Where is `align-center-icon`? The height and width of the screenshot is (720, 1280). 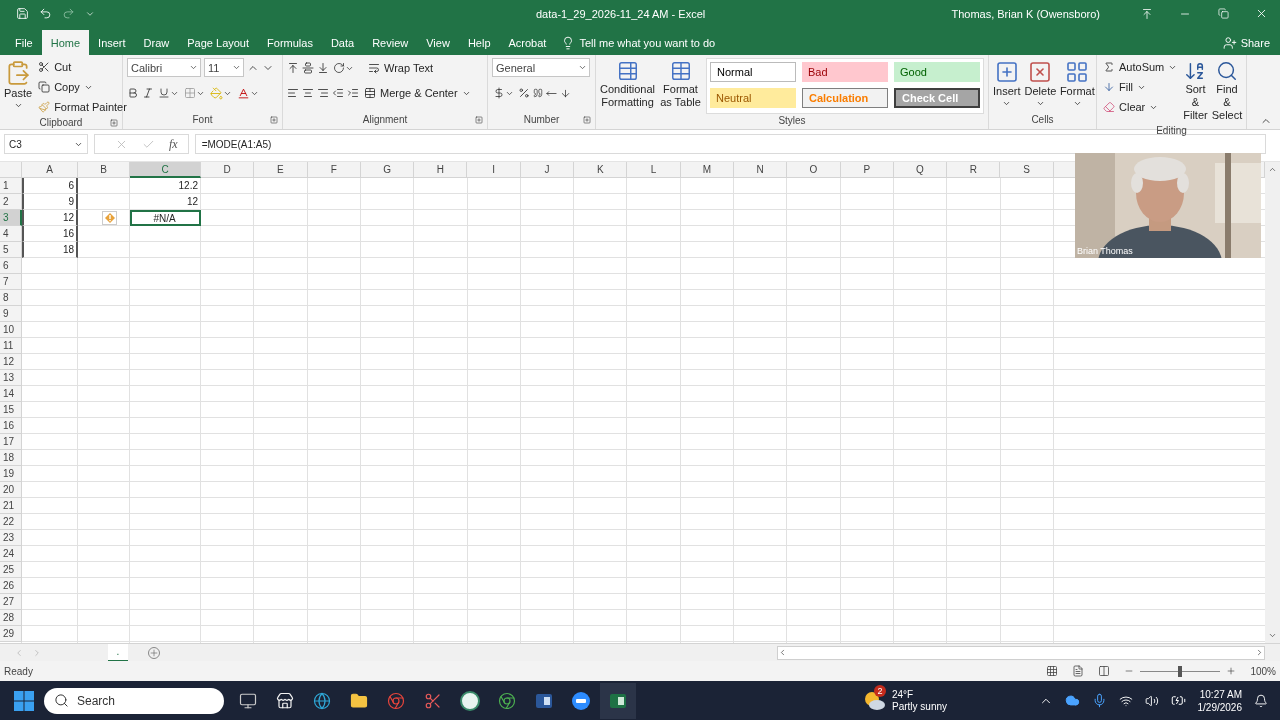
align-center-icon is located at coordinates (308, 93).